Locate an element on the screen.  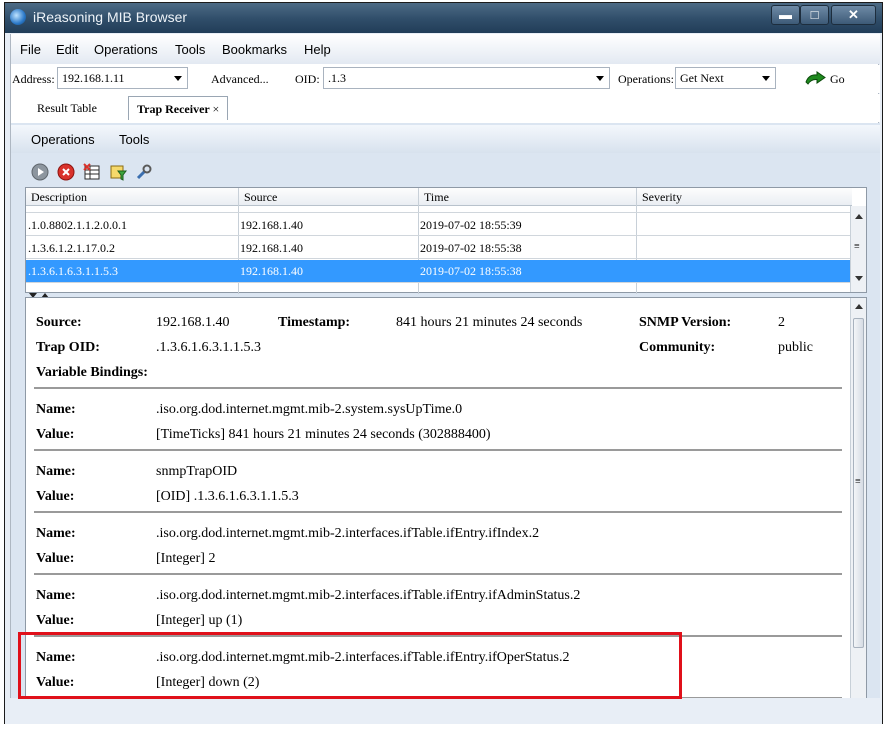
panel-toolbar is located at coordinates (445, 171).